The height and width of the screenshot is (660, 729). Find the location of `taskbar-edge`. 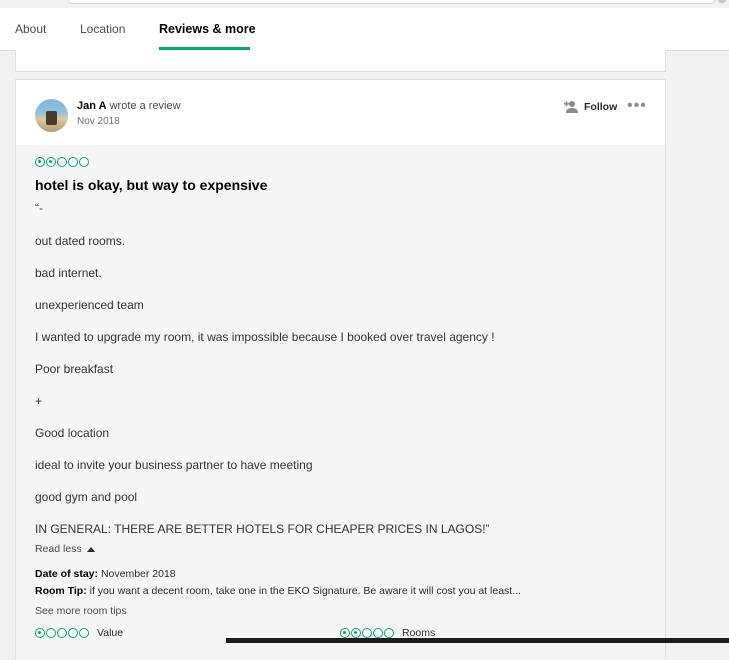

taskbar-edge is located at coordinates (477, 640).